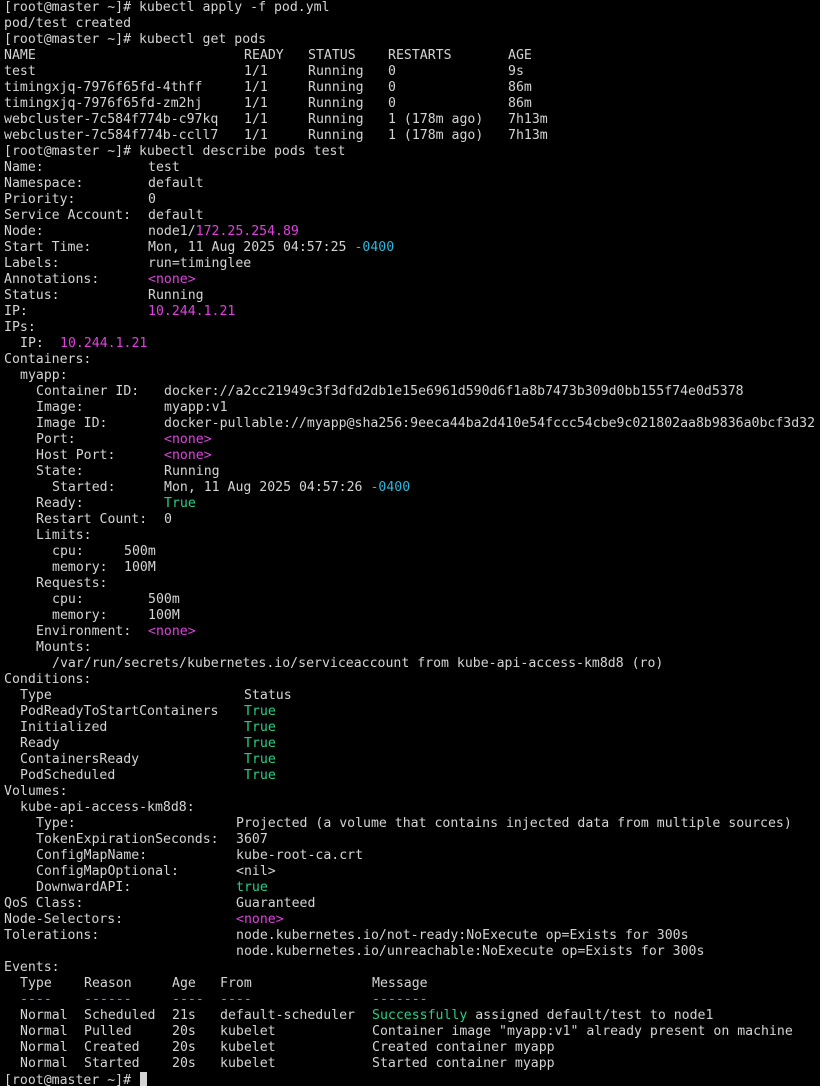 The width and height of the screenshot is (820, 1086). What do you see at coordinates (40, 199) in the screenshot?
I see `field-label: Priority:` at bounding box center [40, 199].